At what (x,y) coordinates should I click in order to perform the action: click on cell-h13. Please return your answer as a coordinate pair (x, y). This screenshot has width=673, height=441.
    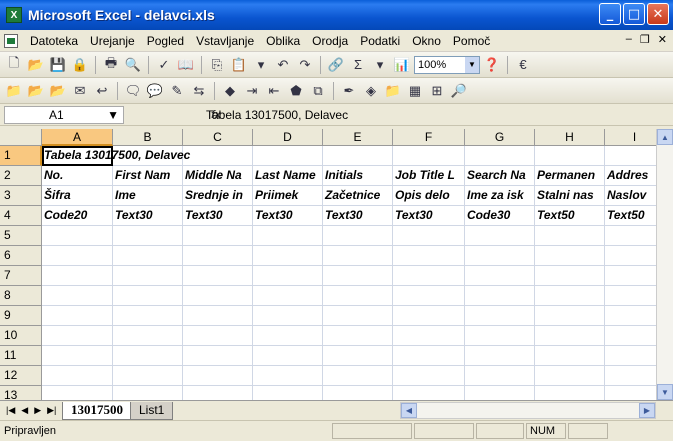
    Looking at the image, I should click on (570, 393).